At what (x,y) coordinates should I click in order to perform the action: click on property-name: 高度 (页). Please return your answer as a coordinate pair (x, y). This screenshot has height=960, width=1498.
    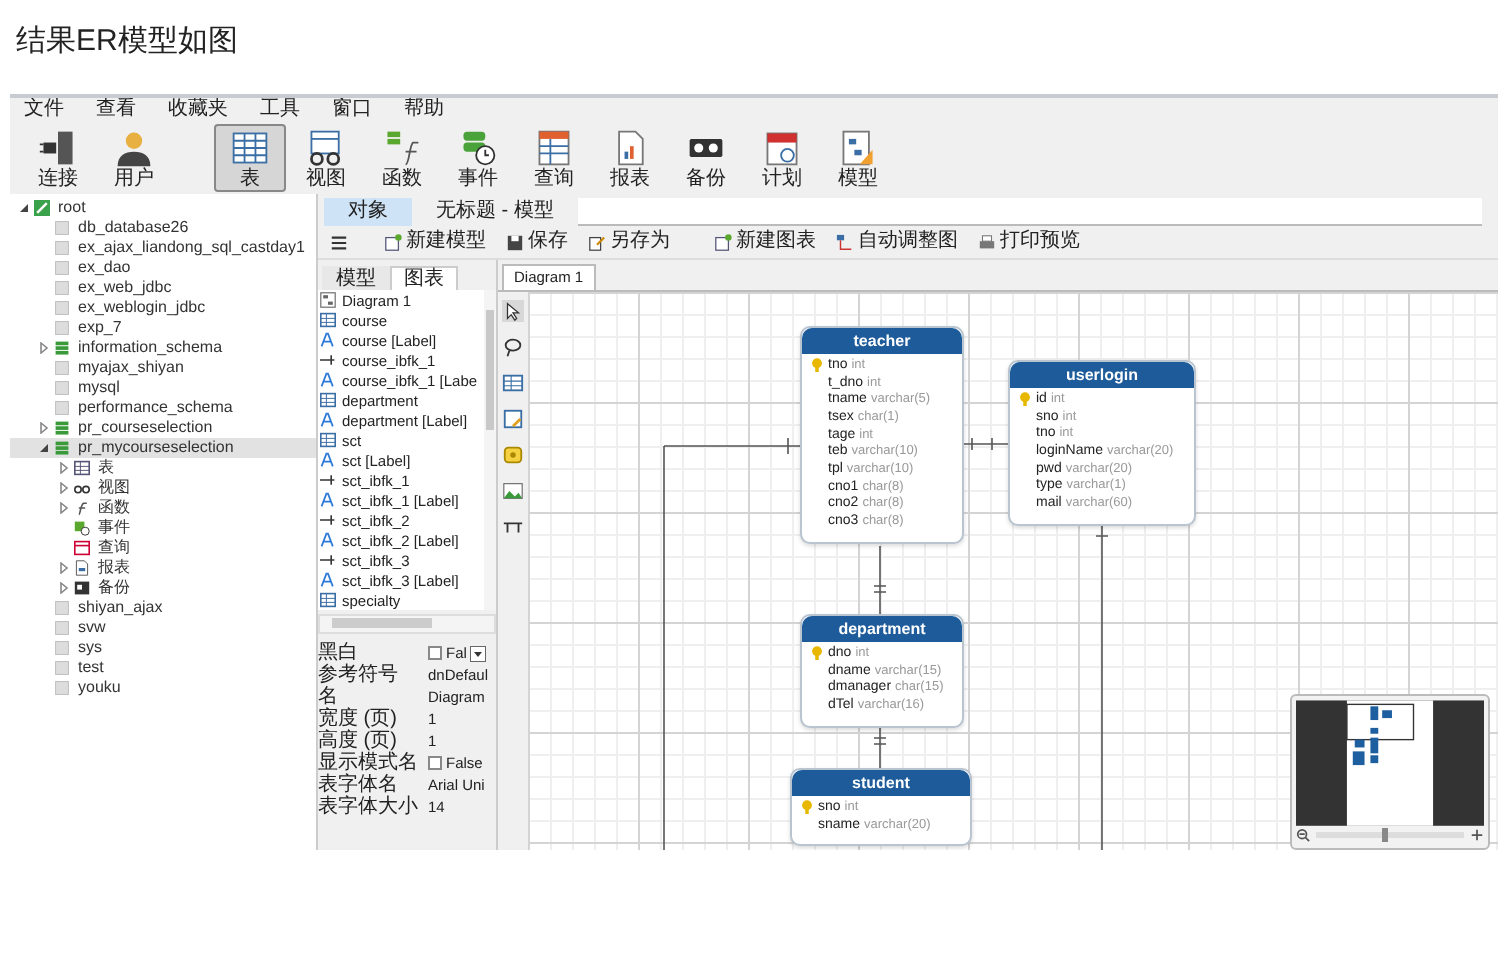
    Looking at the image, I should click on (357, 741).